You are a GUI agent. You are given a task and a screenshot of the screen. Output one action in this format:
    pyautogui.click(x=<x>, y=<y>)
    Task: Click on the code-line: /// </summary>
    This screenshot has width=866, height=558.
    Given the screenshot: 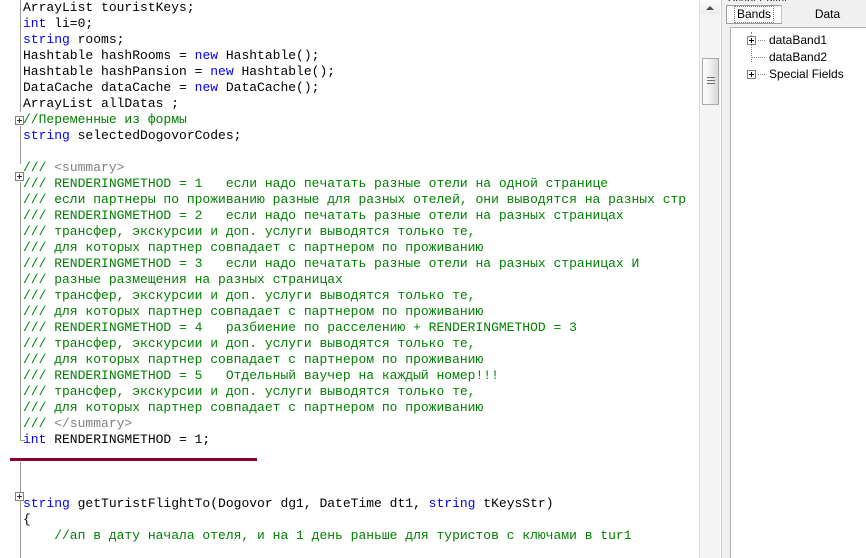 What is the action you would take?
    pyautogui.click(x=360, y=424)
    